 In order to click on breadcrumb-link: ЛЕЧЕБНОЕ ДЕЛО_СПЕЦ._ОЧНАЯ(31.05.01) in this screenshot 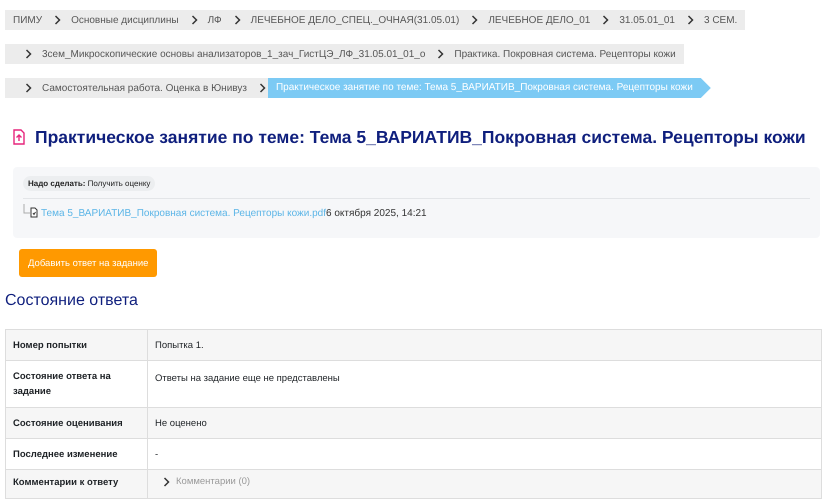, I will do `click(355, 20)`.